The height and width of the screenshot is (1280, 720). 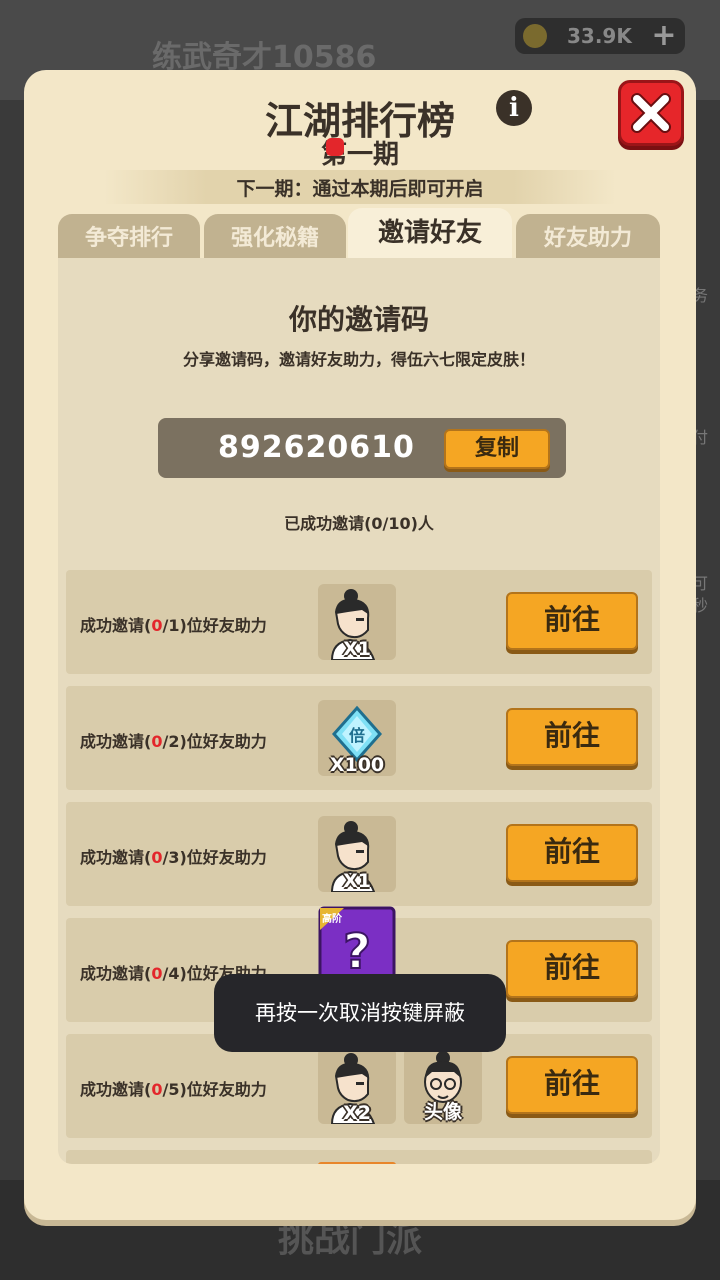 What do you see at coordinates (359, 523) in the screenshot?
I see `invited-status: 已成功邀请(0/10)人` at bounding box center [359, 523].